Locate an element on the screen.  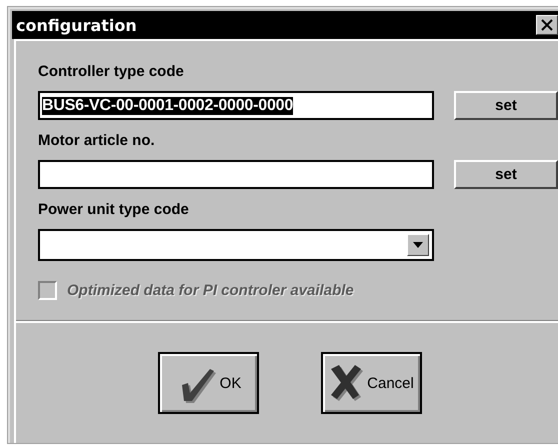
input-field: BUS6-VC-00-0001-0002-0000-0000 is located at coordinates (236, 105).